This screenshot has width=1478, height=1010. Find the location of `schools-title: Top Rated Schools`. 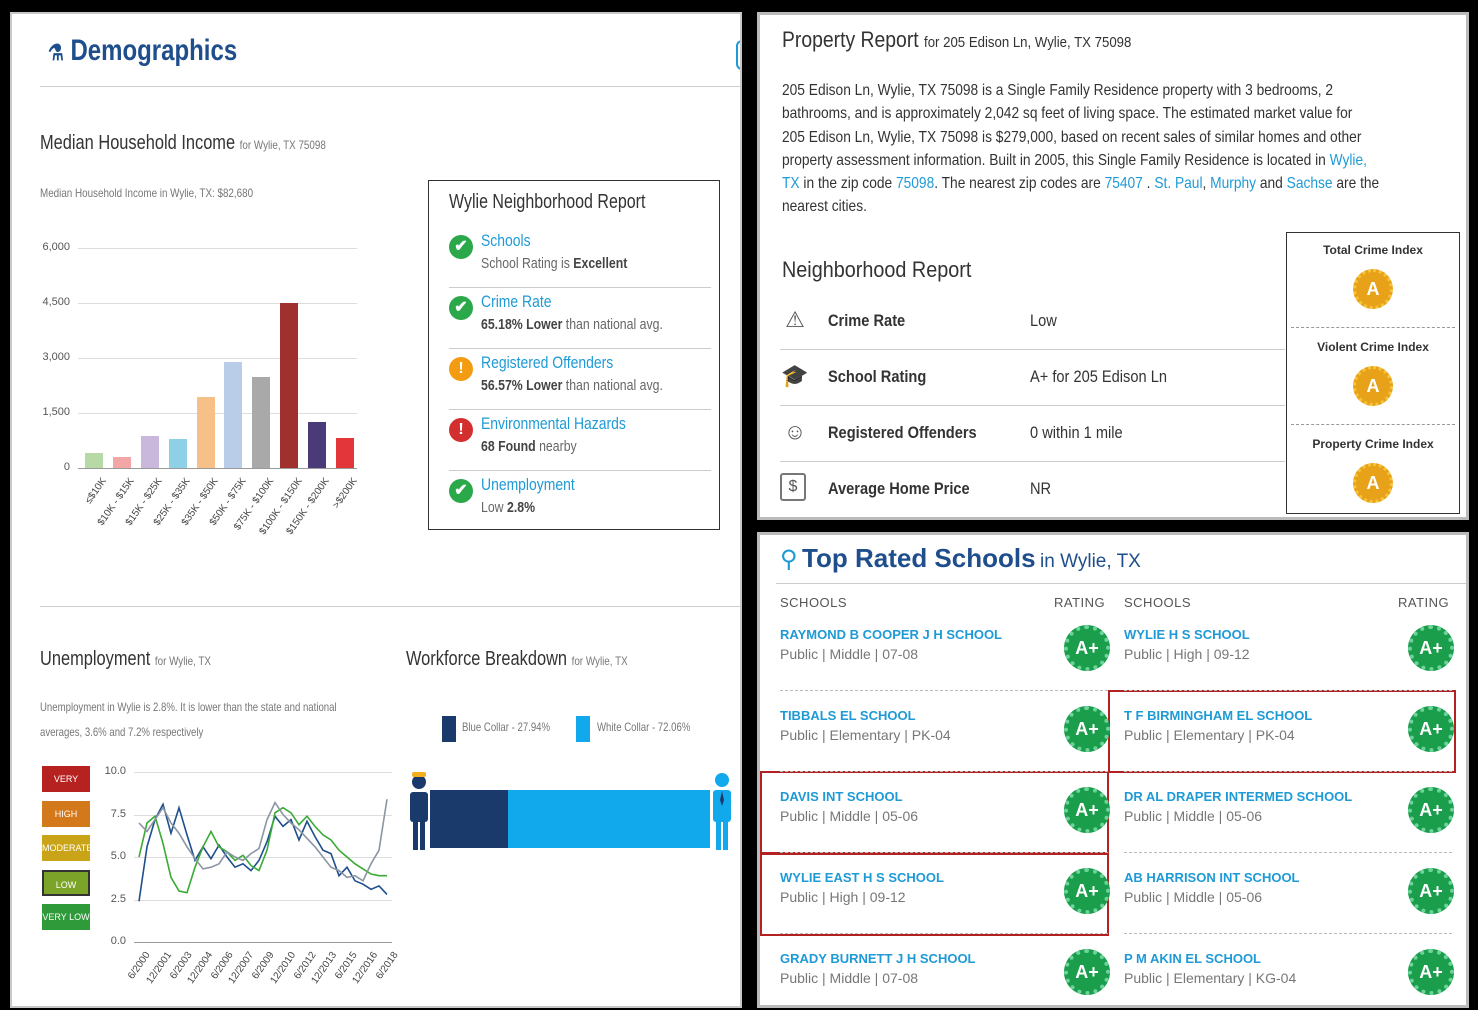

schools-title: Top Rated Schools is located at coordinates (919, 558).